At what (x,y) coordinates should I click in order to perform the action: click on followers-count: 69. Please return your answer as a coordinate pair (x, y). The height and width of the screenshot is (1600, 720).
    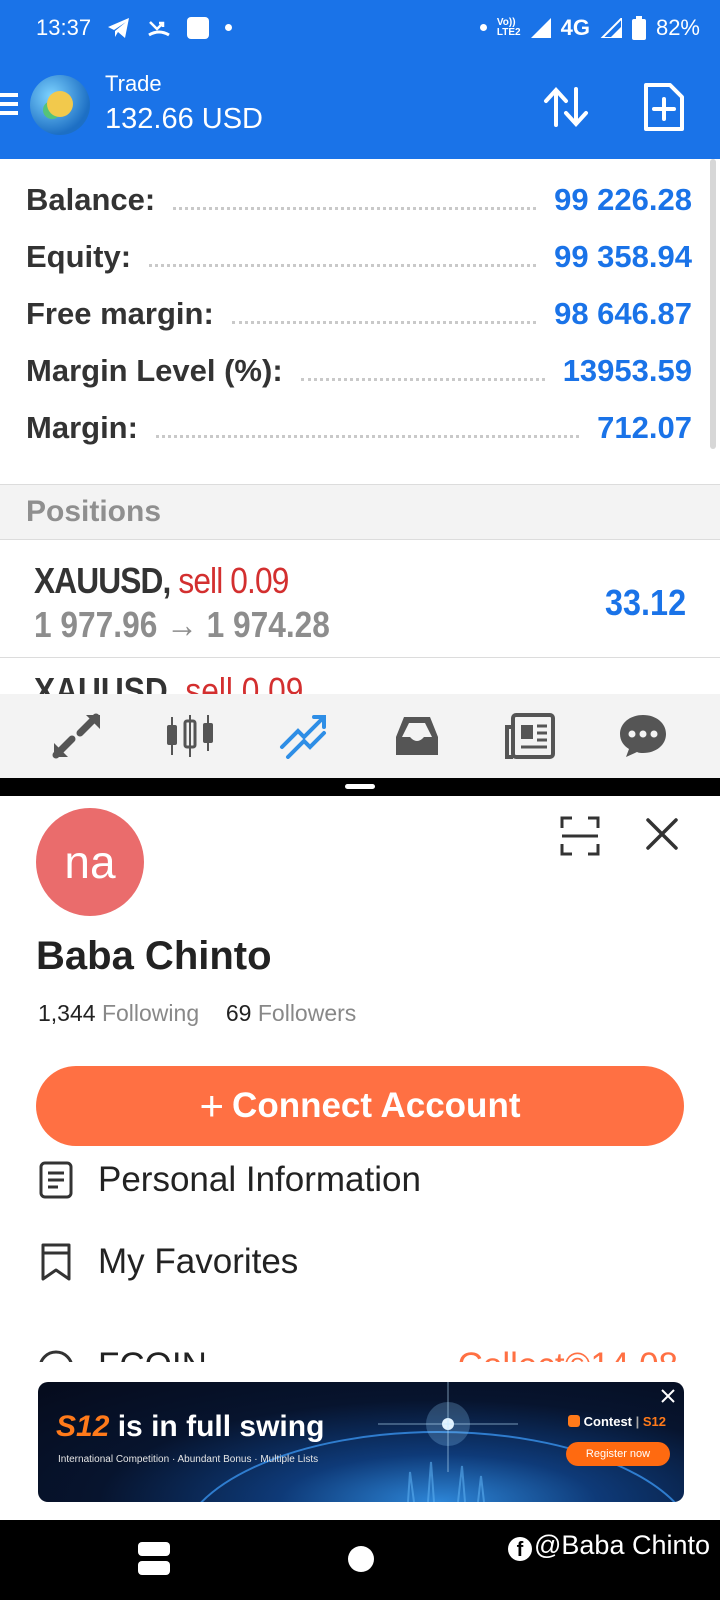
    Looking at the image, I should click on (239, 1013).